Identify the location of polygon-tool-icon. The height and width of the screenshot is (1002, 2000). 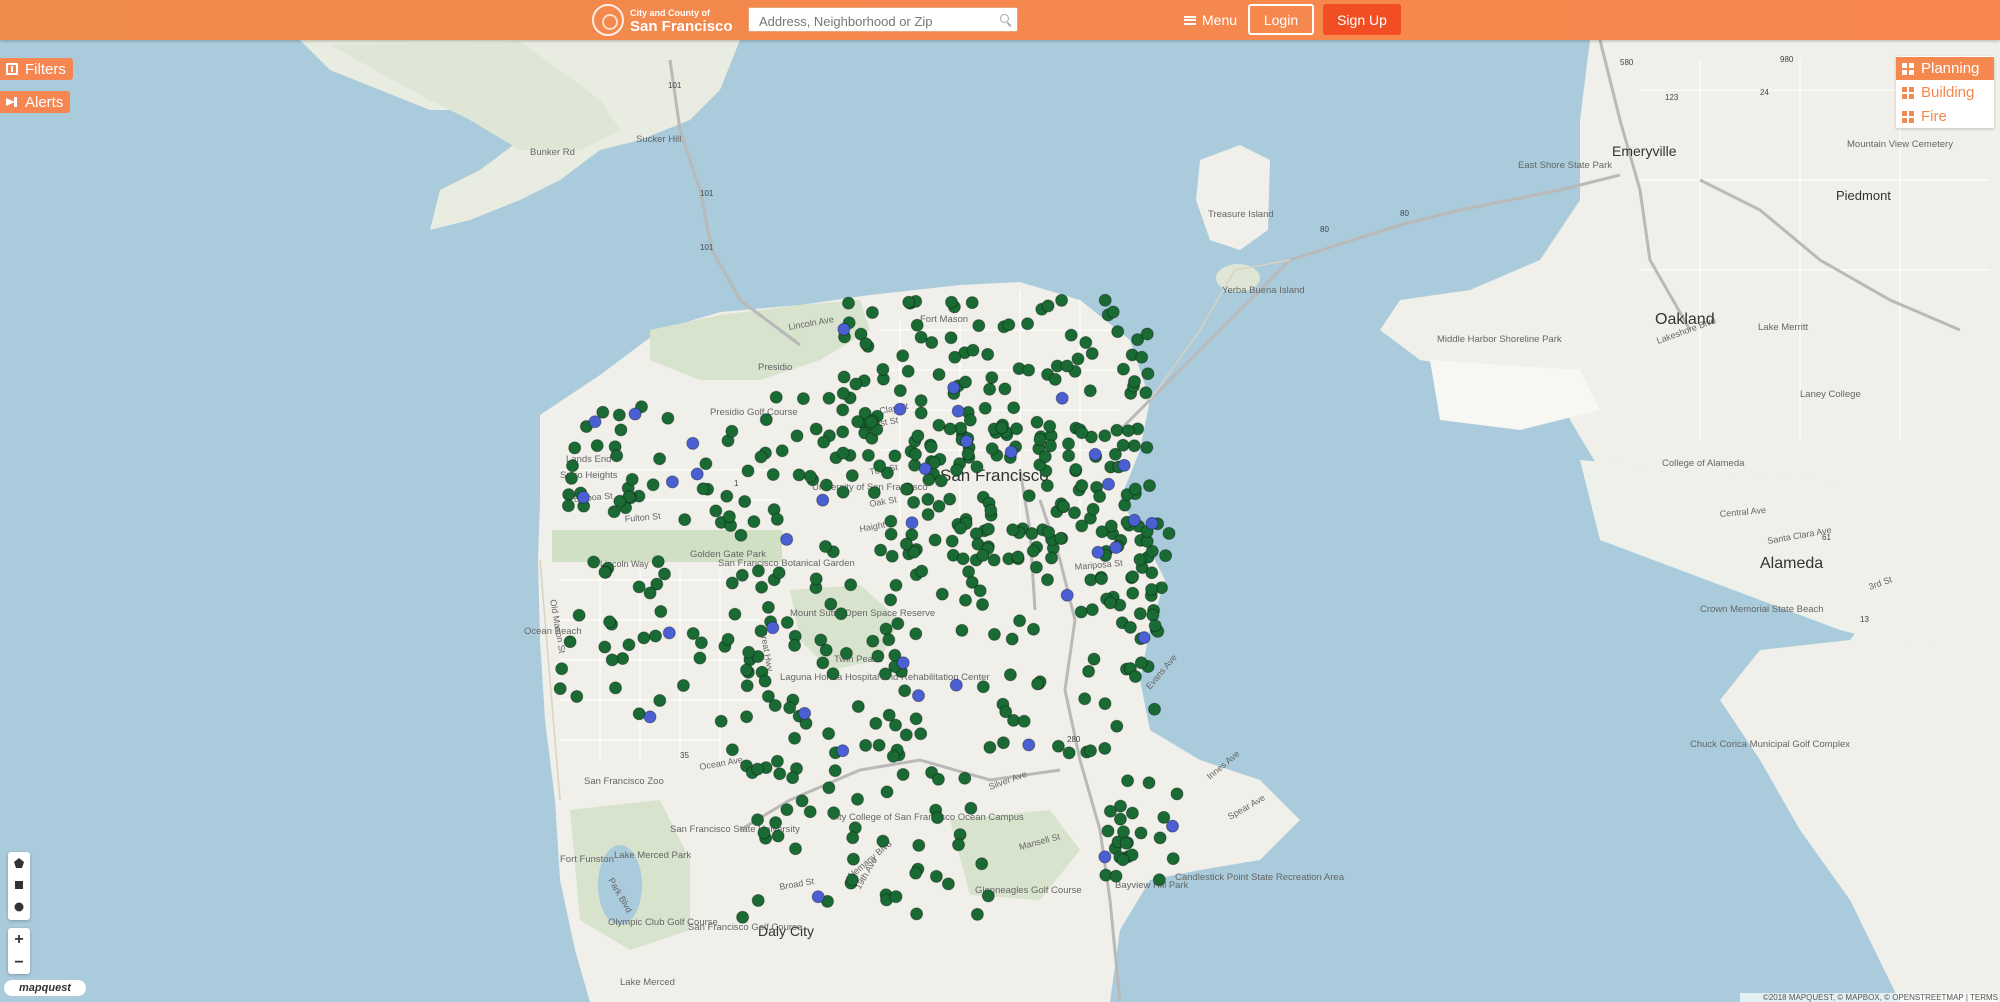
(19, 863).